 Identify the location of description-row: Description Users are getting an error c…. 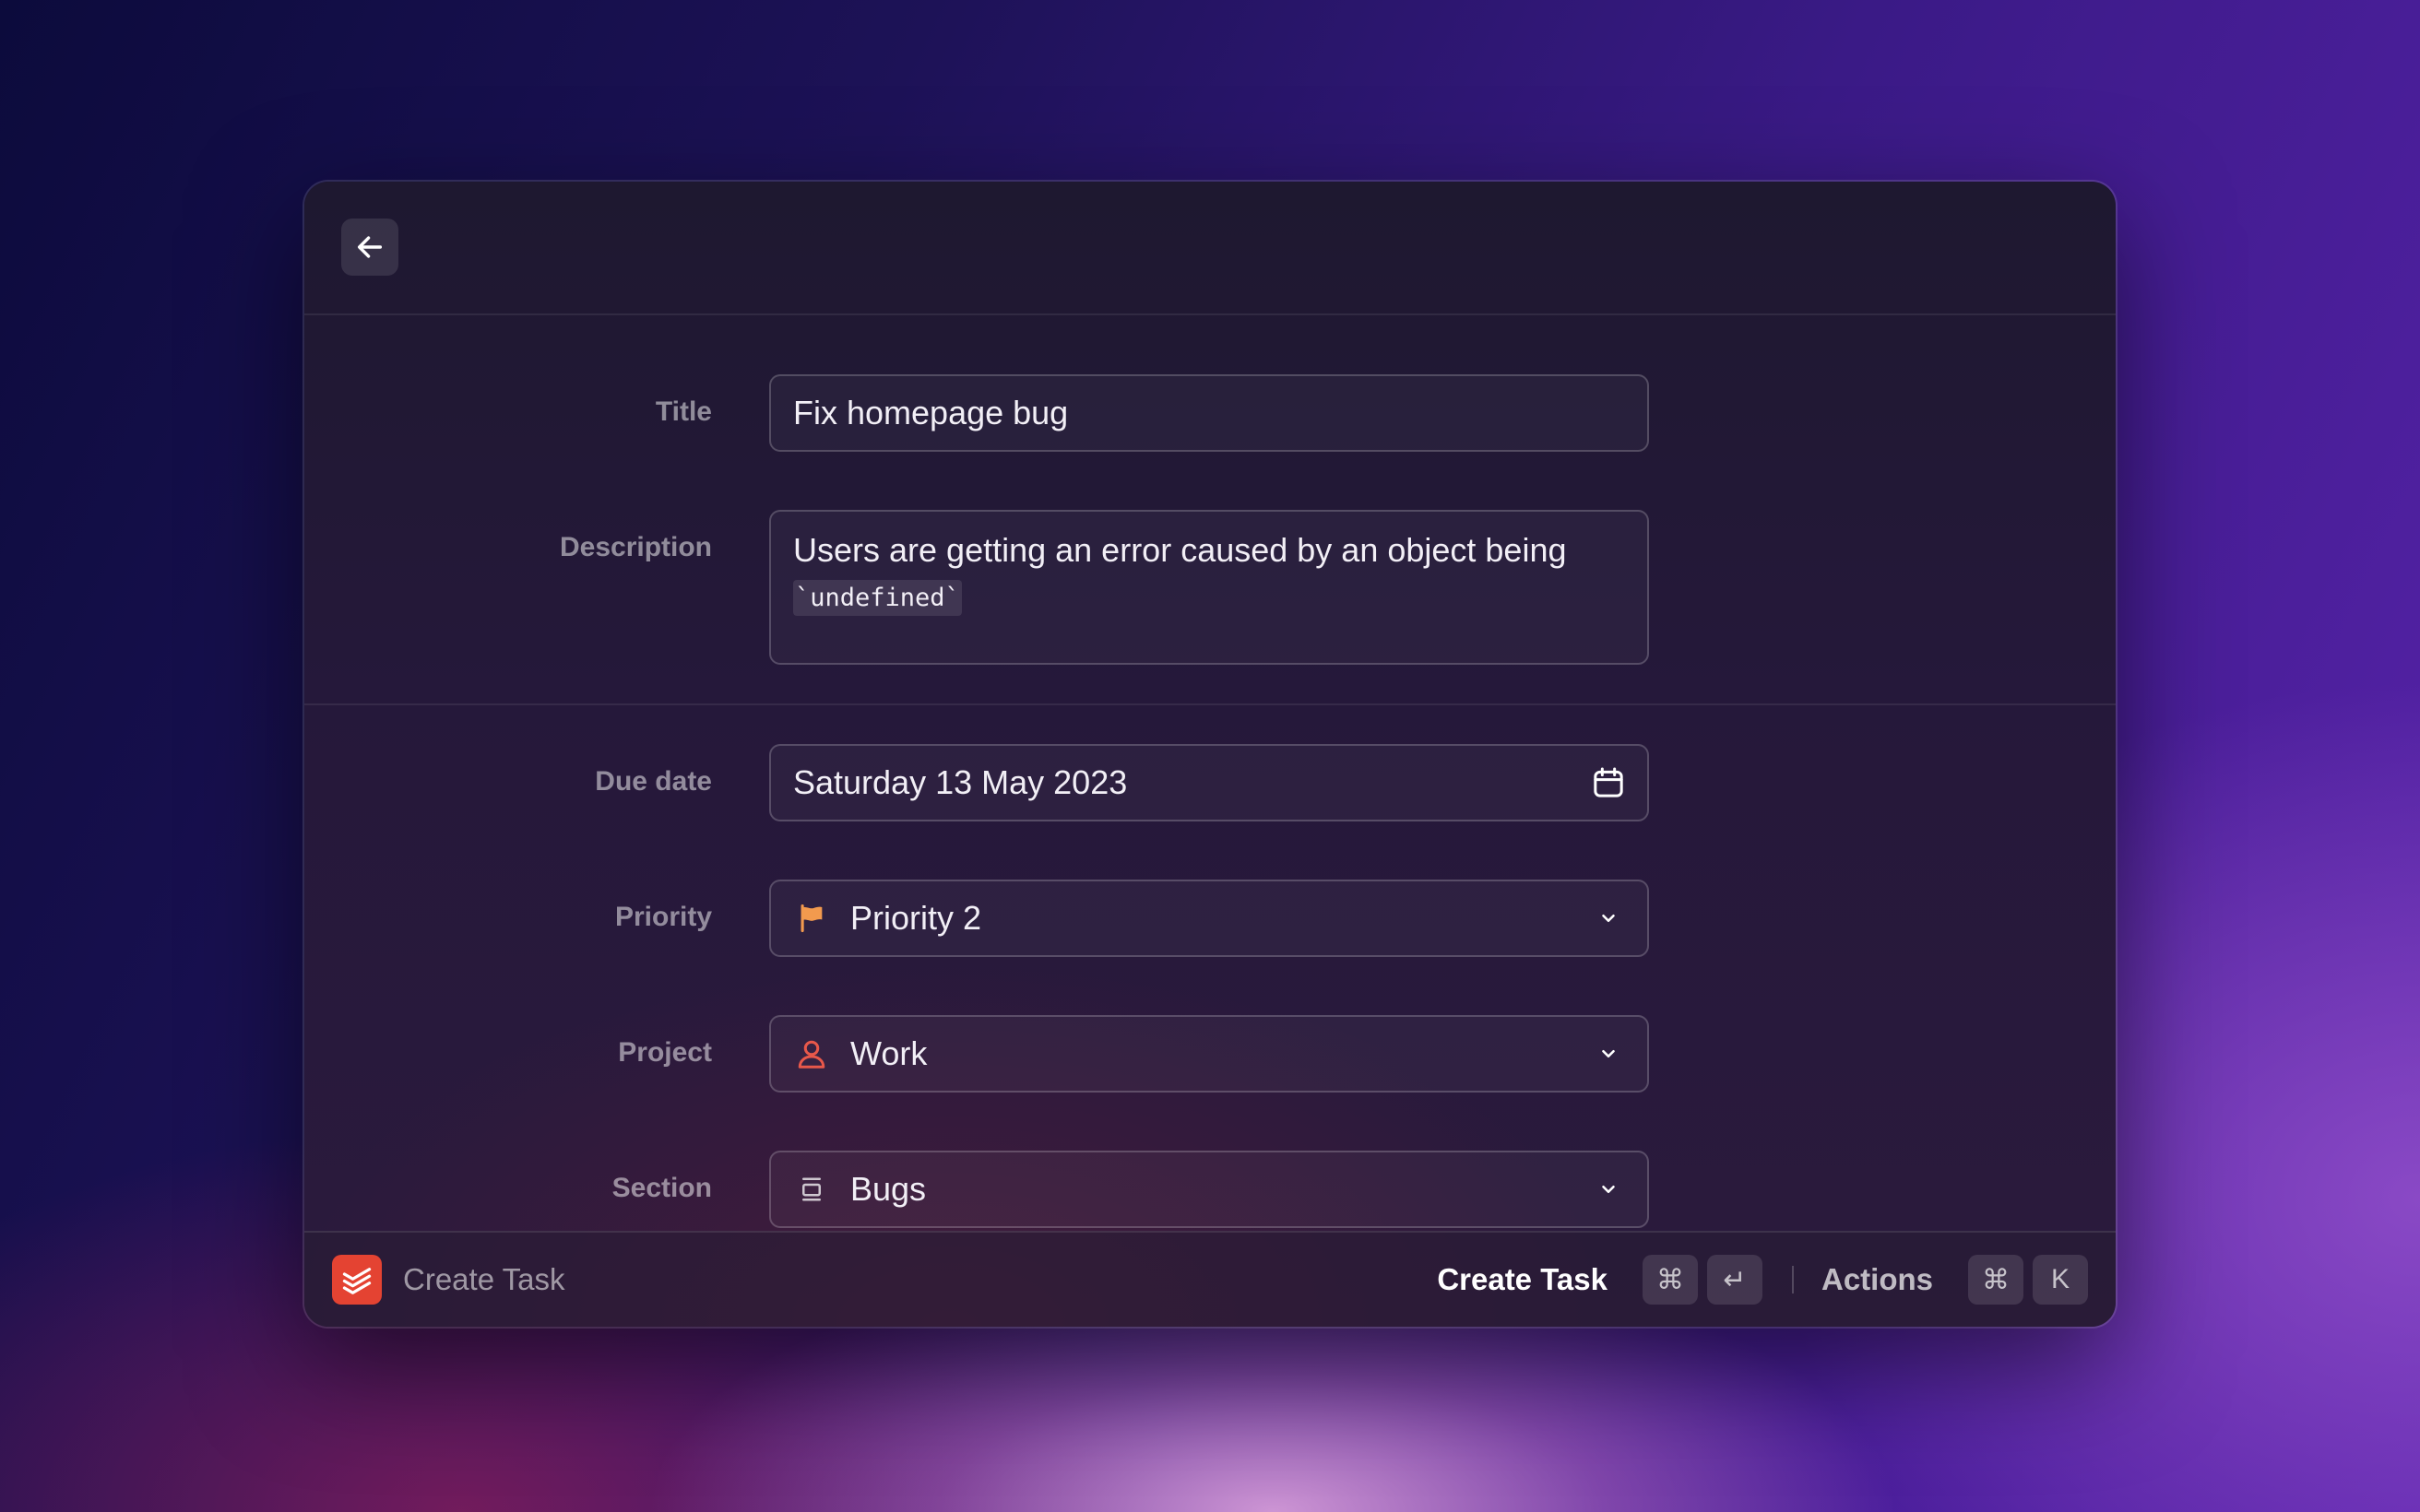
(1210, 587).